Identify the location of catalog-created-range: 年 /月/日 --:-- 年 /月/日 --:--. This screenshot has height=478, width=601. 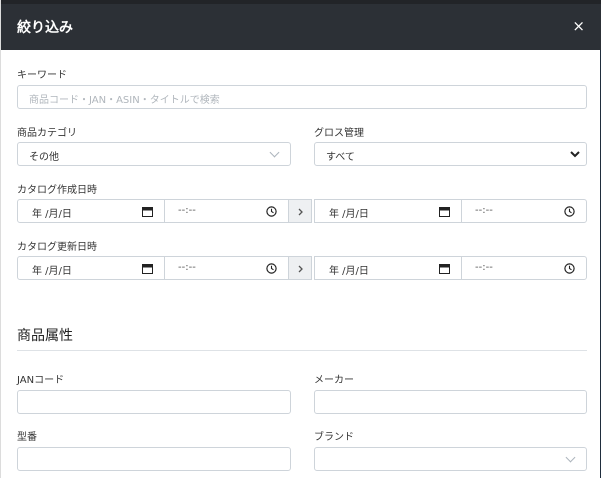
(302, 211).